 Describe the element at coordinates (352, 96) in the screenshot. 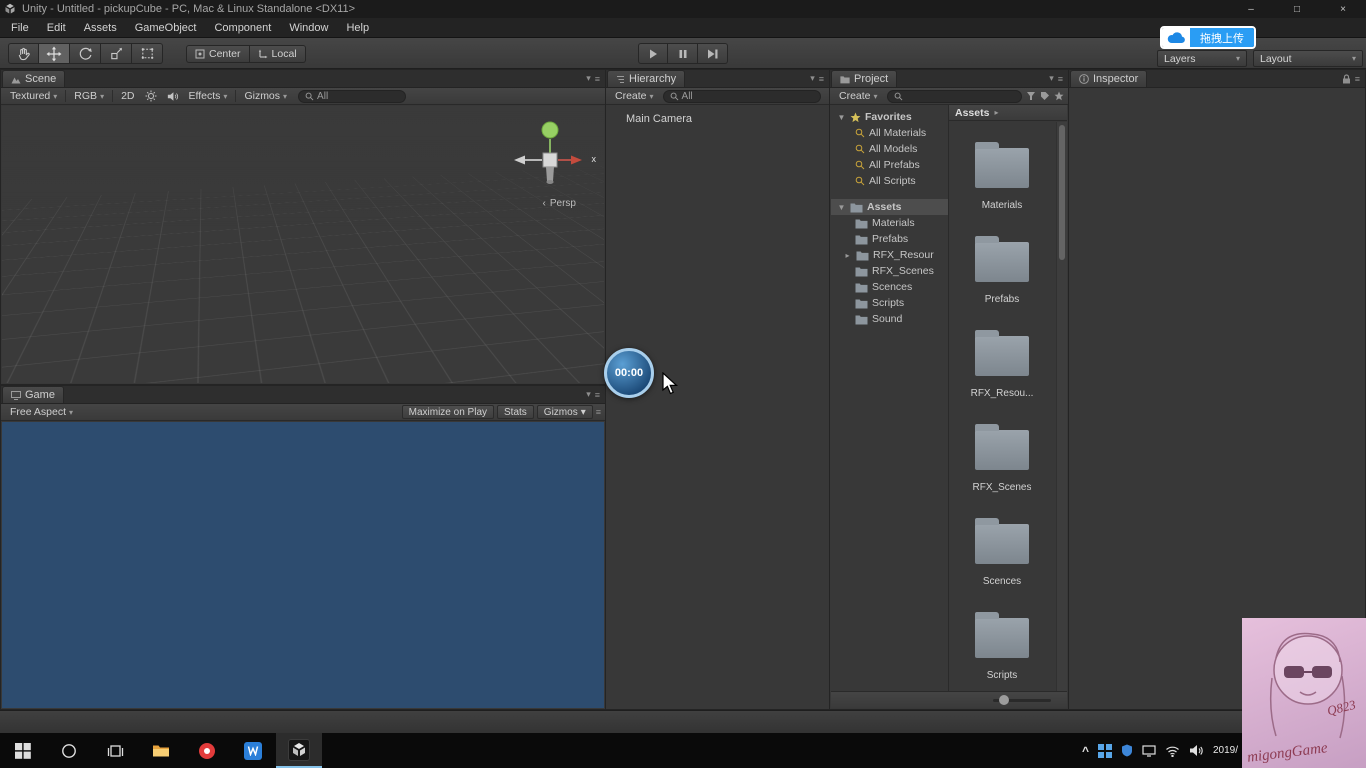

I see `scene-search-input: All` at that location.